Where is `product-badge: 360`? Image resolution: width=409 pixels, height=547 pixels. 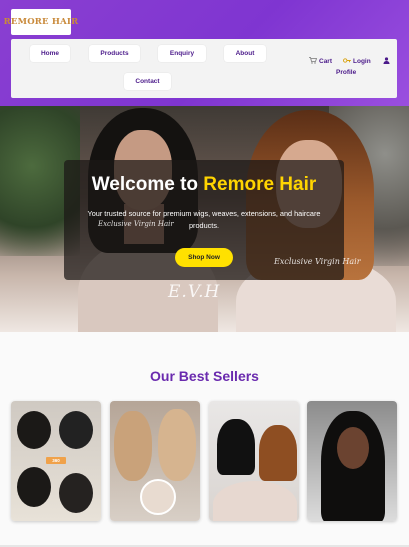 product-badge: 360 is located at coordinates (56, 460).